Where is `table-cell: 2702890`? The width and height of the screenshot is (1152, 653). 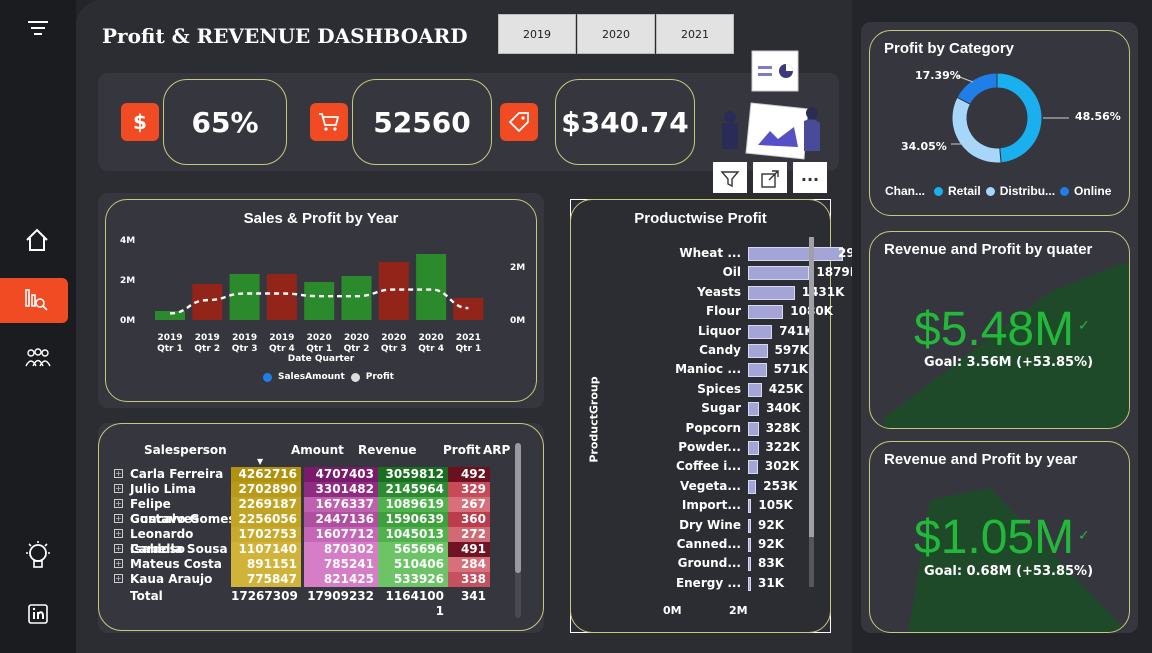 table-cell: 2702890 is located at coordinates (266, 489).